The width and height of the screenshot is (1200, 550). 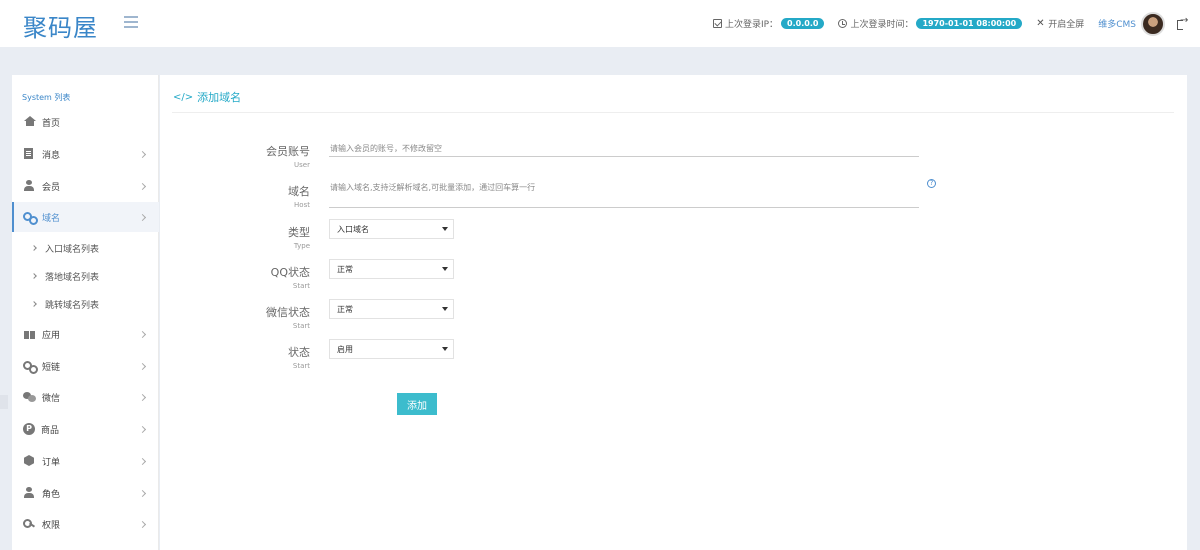 What do you see at coordinates (51, 525) in the screenshot?
I see `sidebar-item-label: 权限` at bounding box center [51, 525].